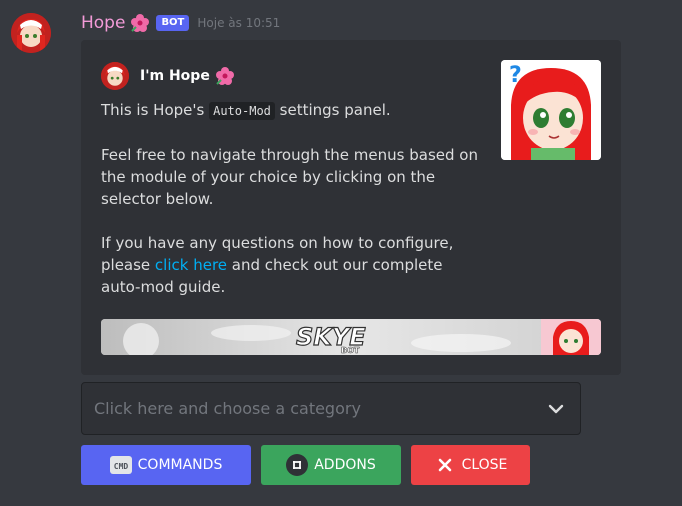  Describe the element at coordinates (238, 23) in the screenshot. I see `message-timestamp: Hoje às 10:51` at that location.